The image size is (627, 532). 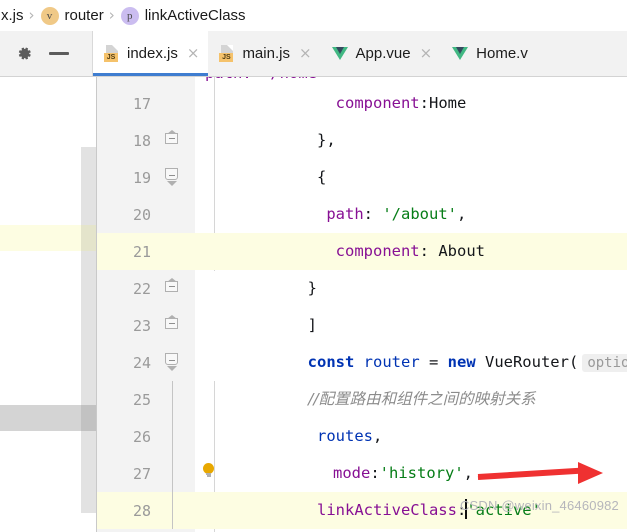 I want to click on gutter-row: 27, so click(x=146, y=473).